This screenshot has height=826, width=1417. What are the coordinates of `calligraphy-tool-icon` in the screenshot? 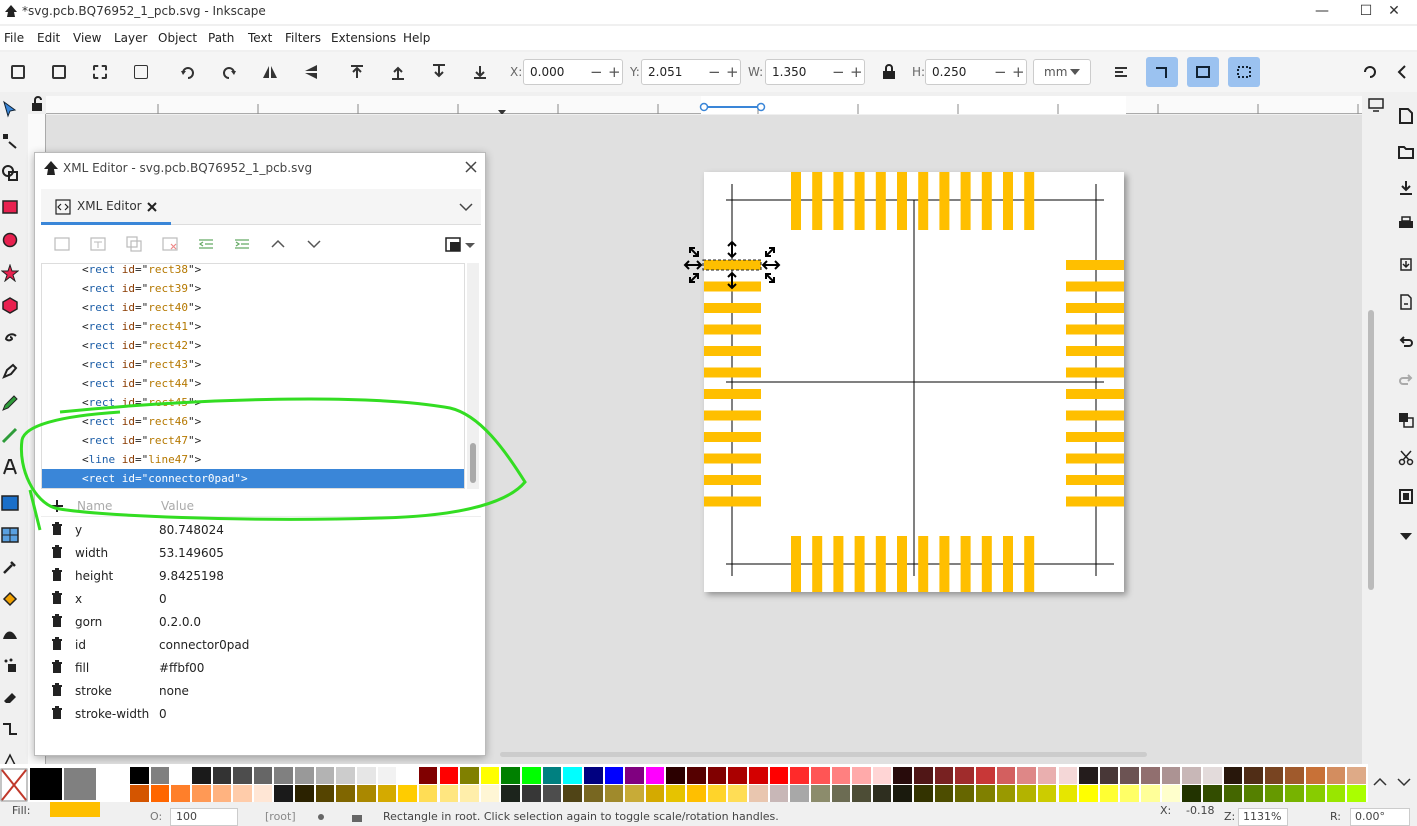 It's located at (10, 435).